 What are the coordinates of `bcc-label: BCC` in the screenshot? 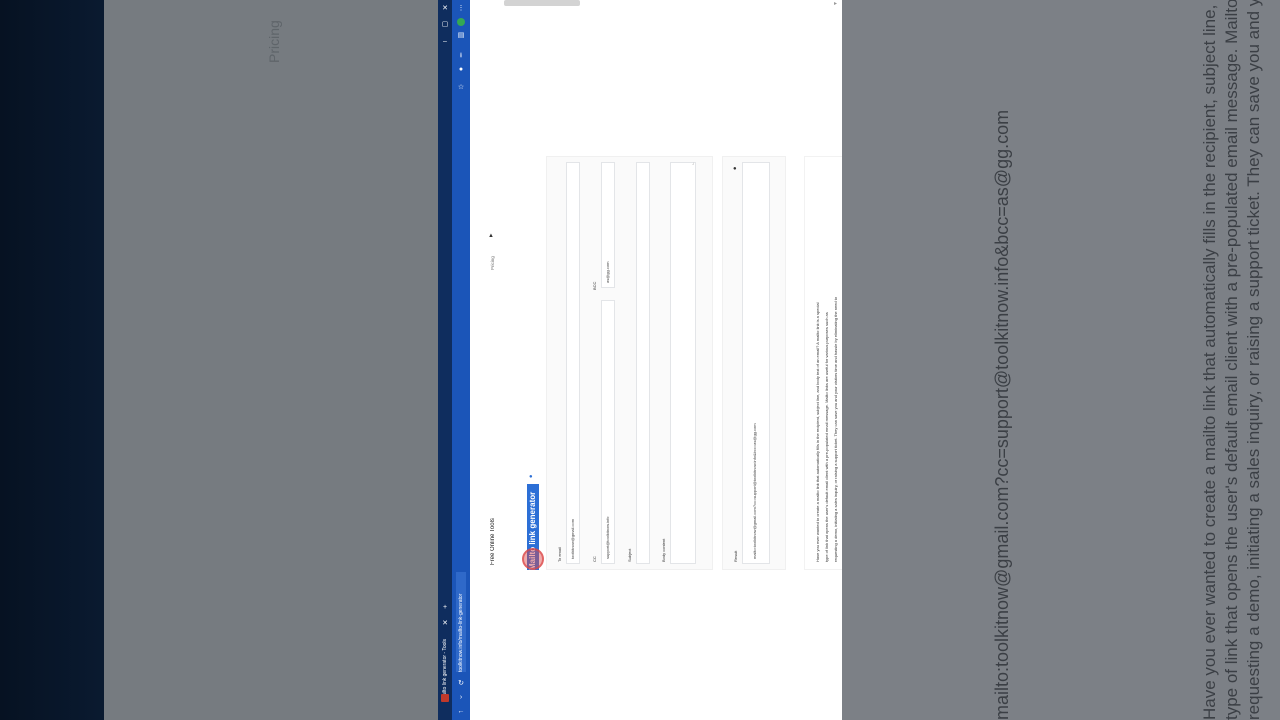 It's located at (594, 285).